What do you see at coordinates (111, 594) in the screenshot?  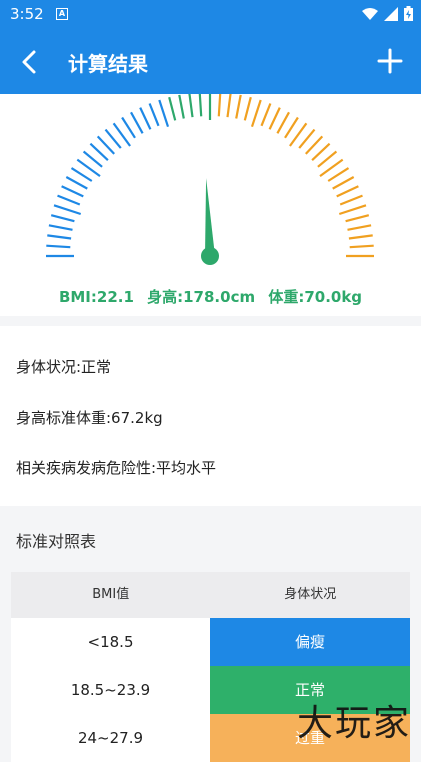 I see `header-bmi: BMI值` at bounding box center [111, 594].